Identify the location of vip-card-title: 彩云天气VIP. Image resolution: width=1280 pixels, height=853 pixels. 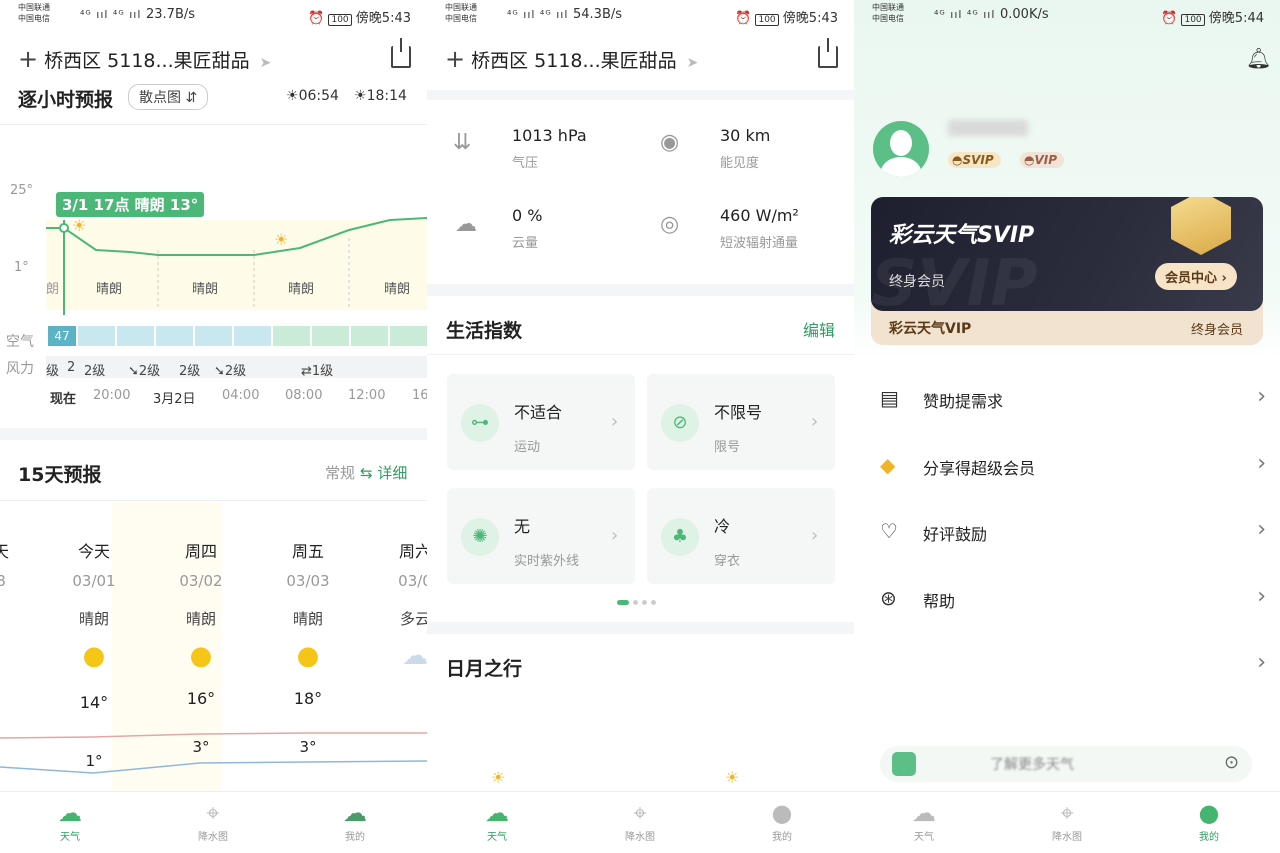
(930, 329).